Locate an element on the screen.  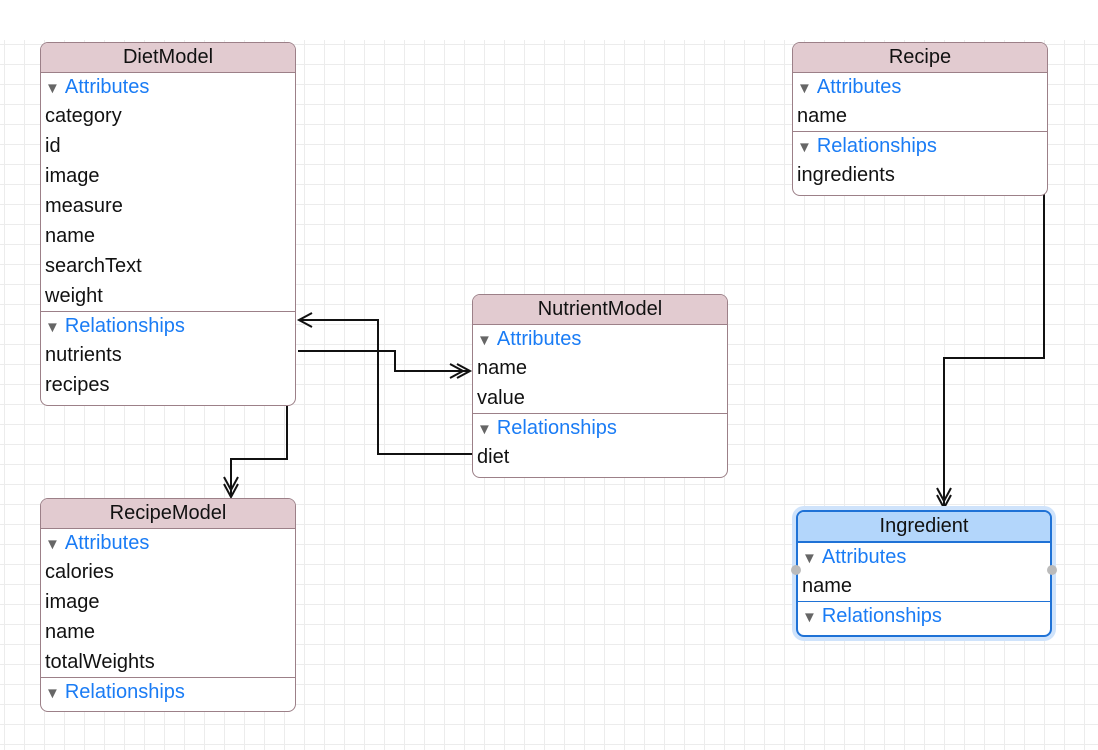
relationship-item: recipes is located at coordinates (168, 385).